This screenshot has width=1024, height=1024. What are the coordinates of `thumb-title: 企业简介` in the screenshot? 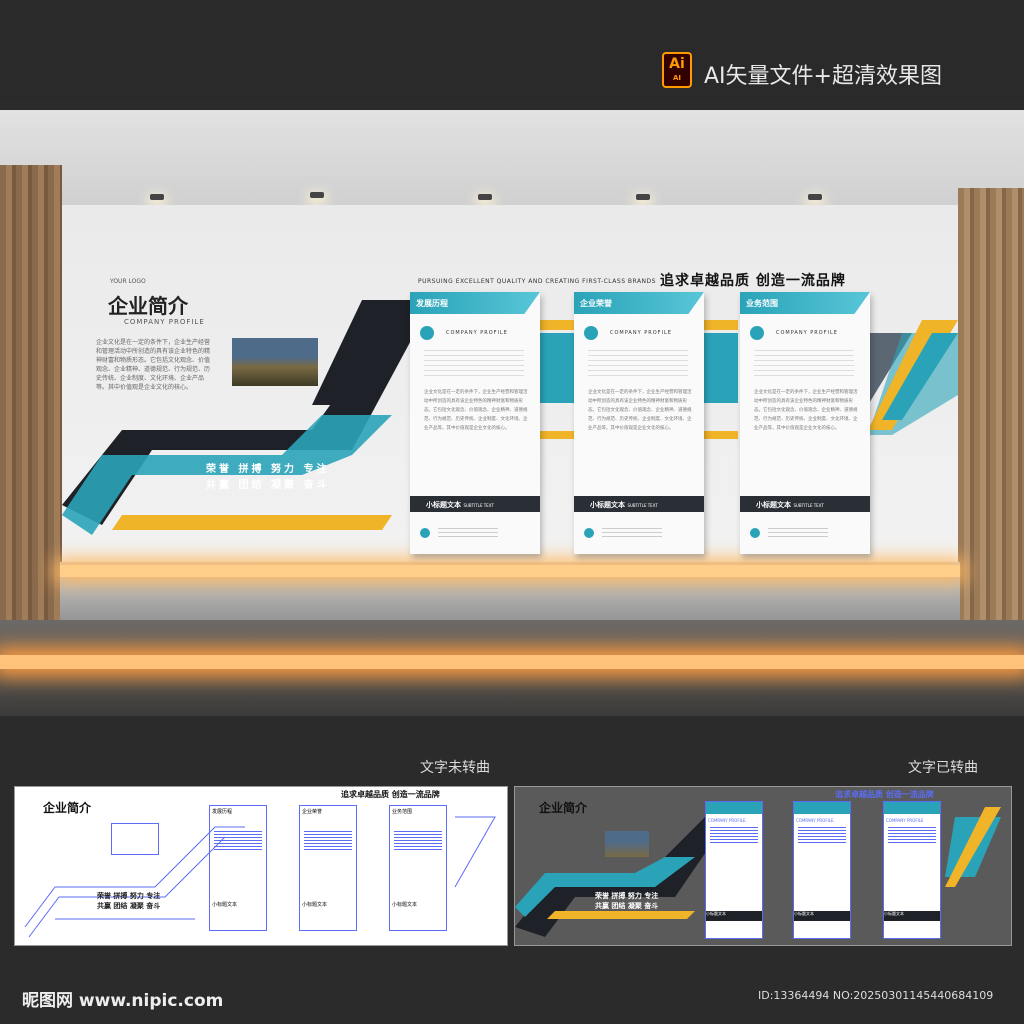 It's located at (563, 808).